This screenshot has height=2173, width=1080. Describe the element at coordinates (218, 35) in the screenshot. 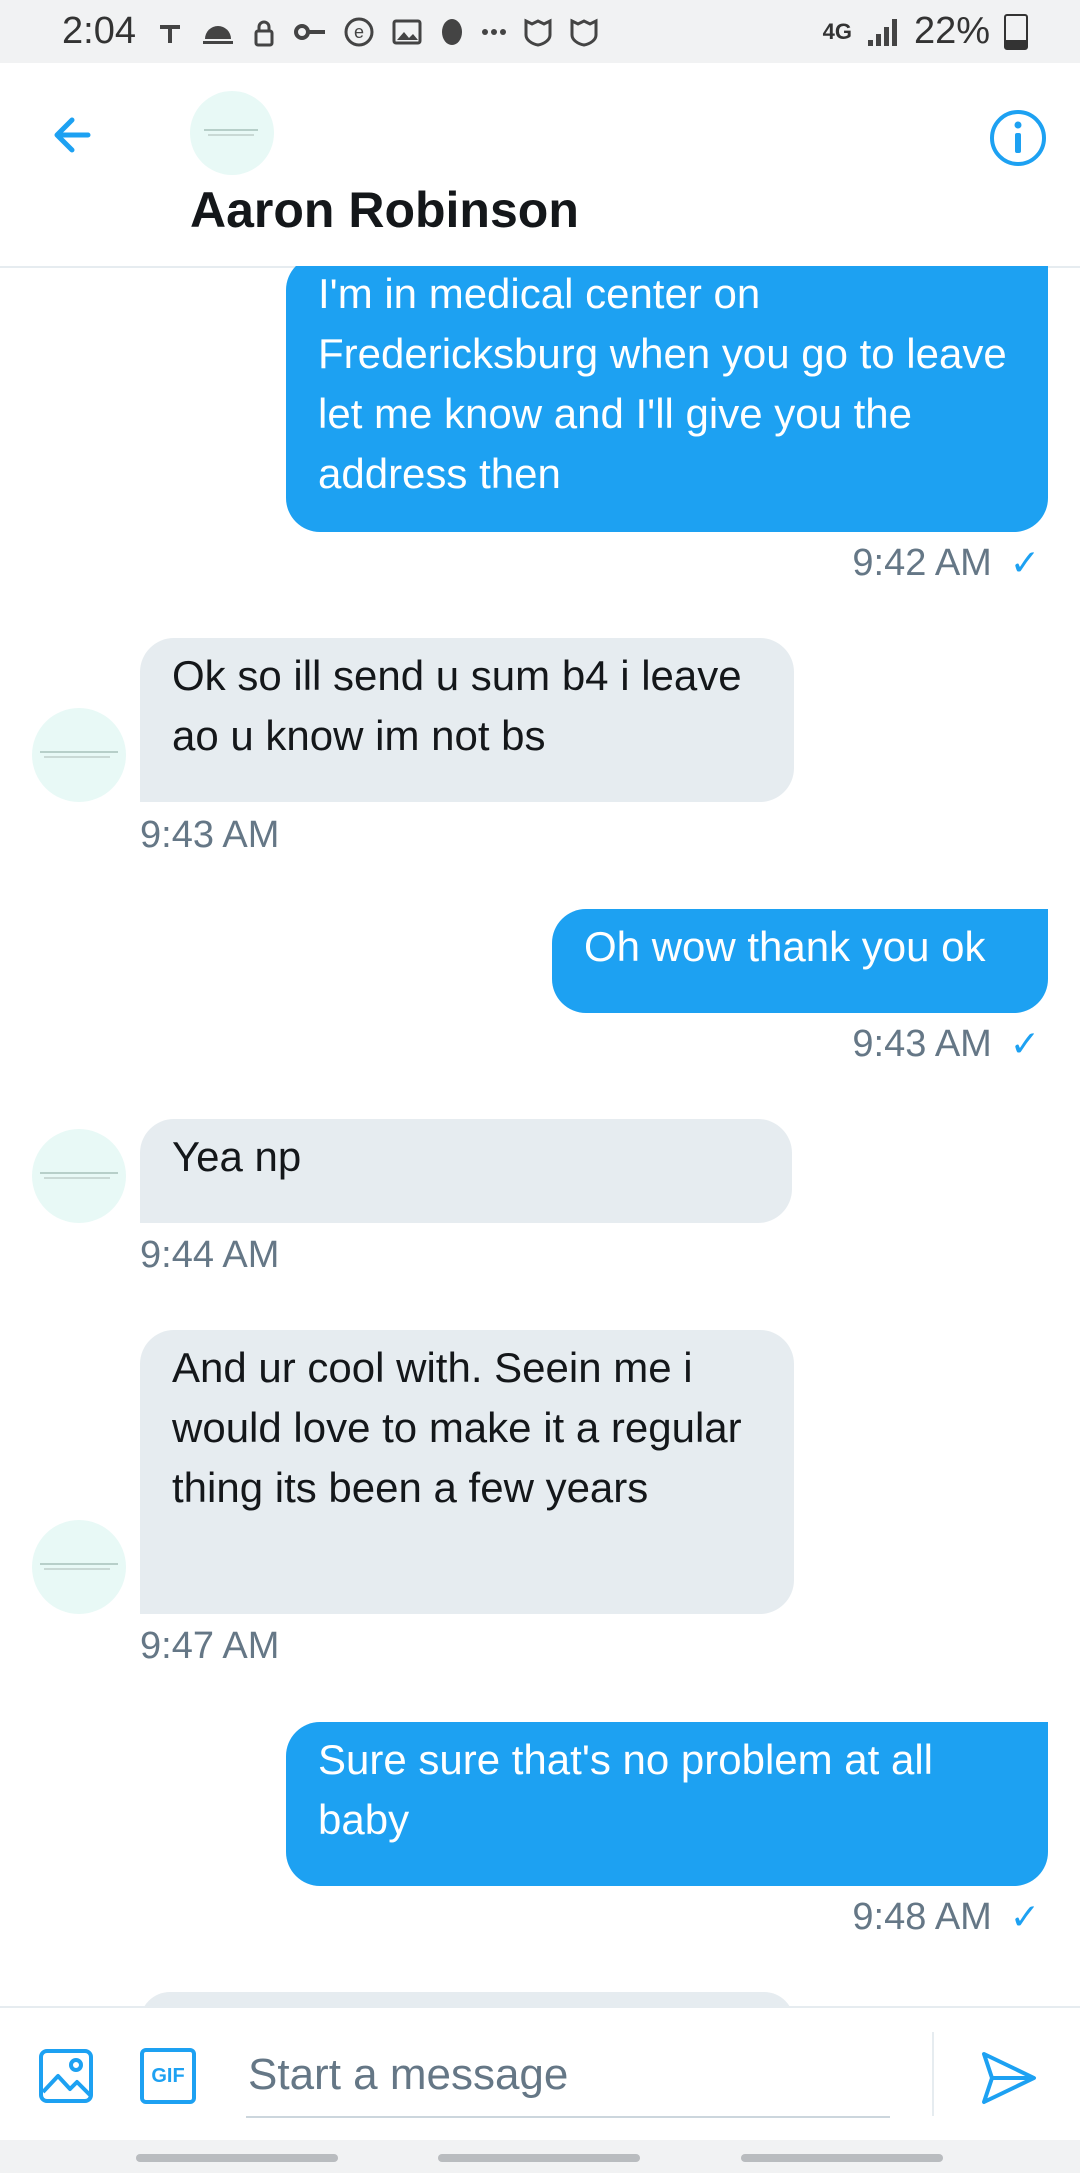

I see `weather-icon` at that location.